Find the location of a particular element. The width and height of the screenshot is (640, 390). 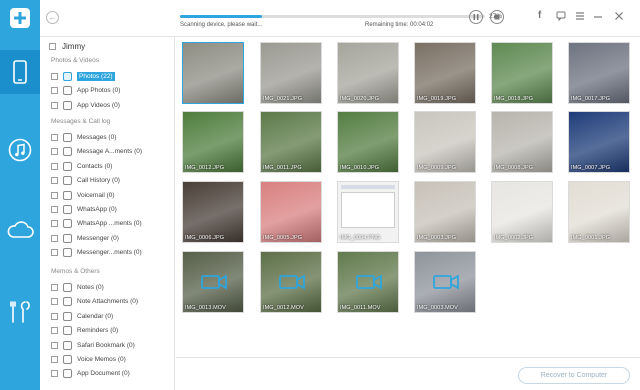

sidebar-category-item: Safari Bookmark (0) is located at coordinates (112, 345).